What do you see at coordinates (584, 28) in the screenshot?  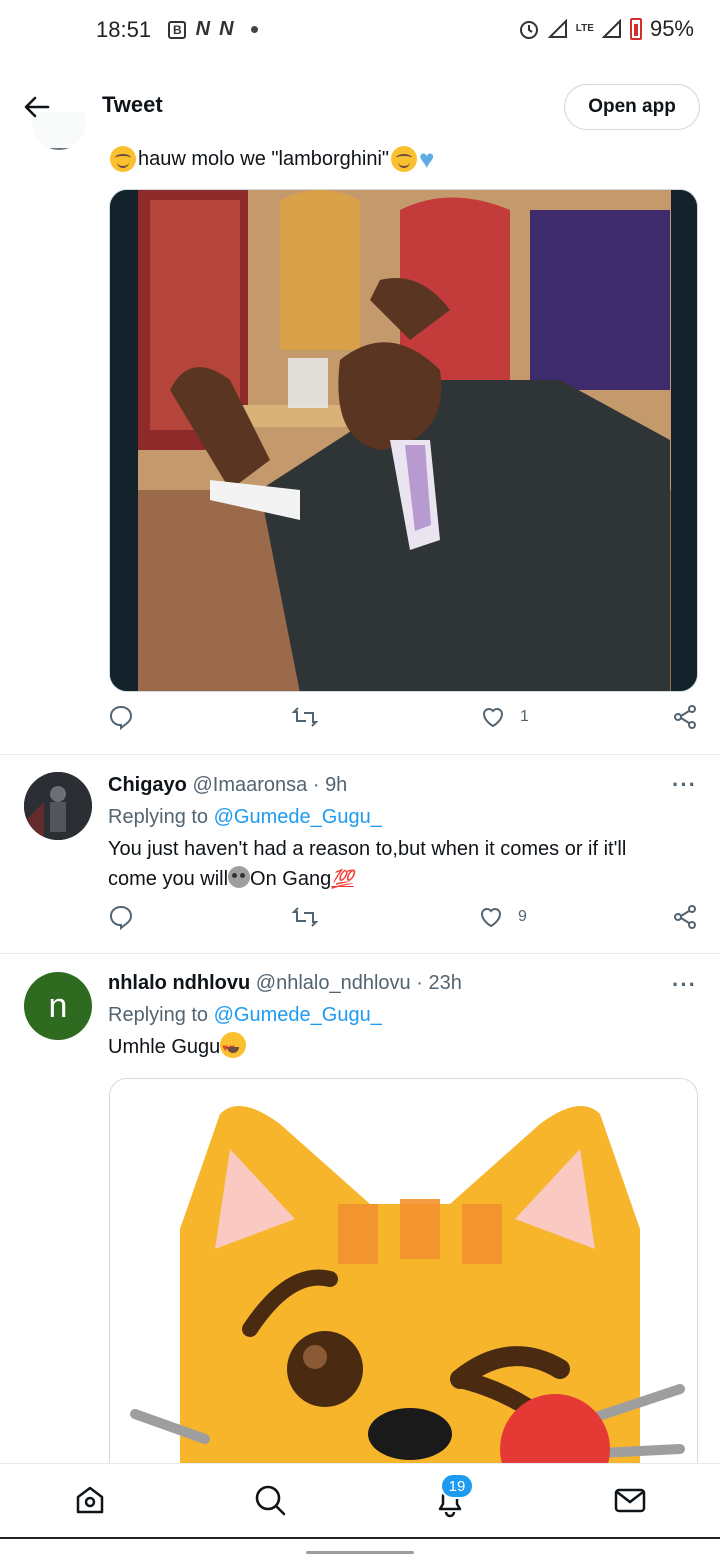 I see `network-type: LTE` at bounding box center [584, 28].